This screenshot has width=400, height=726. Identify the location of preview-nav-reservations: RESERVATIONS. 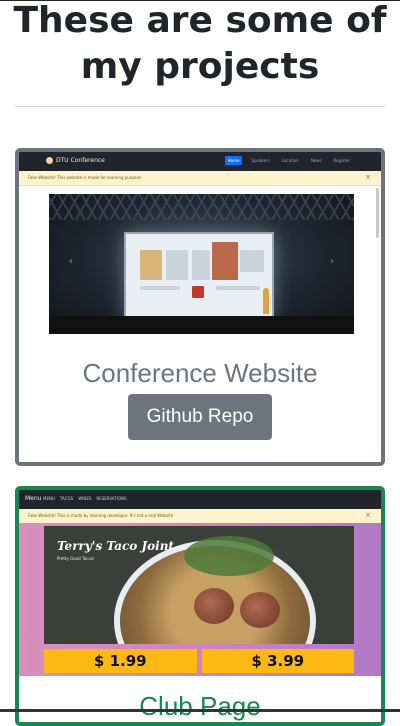
(111, 498).